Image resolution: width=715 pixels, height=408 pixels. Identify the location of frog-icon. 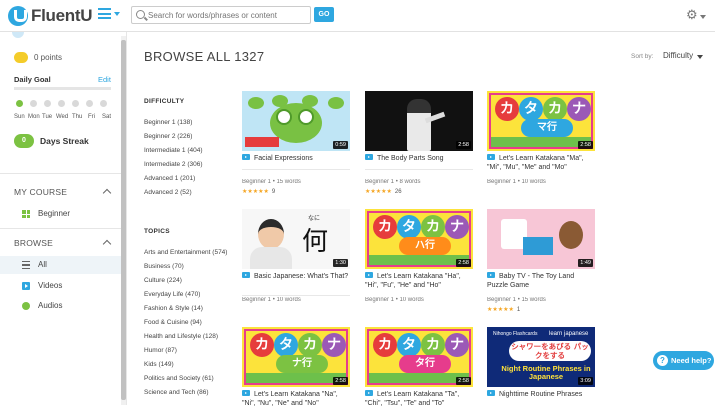
(256, 103).